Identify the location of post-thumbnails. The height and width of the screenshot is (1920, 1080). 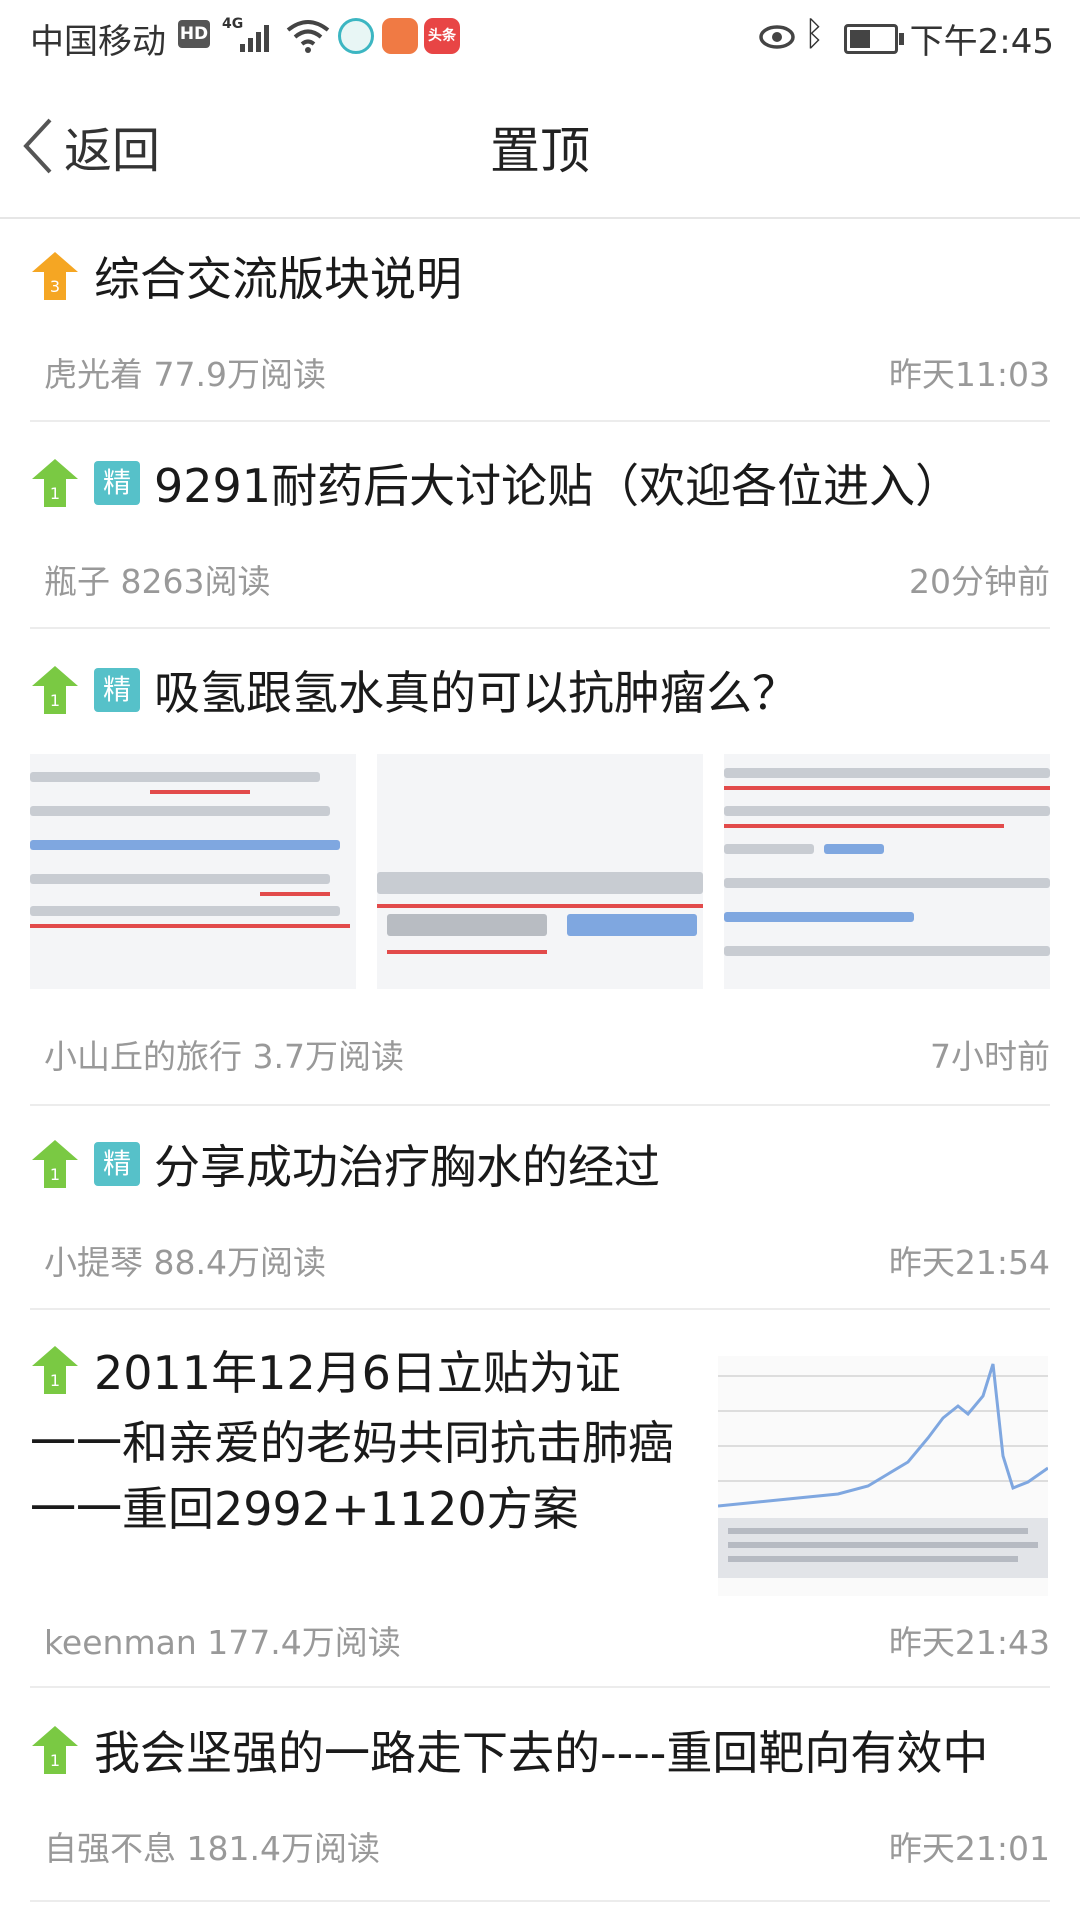
(540, 871).